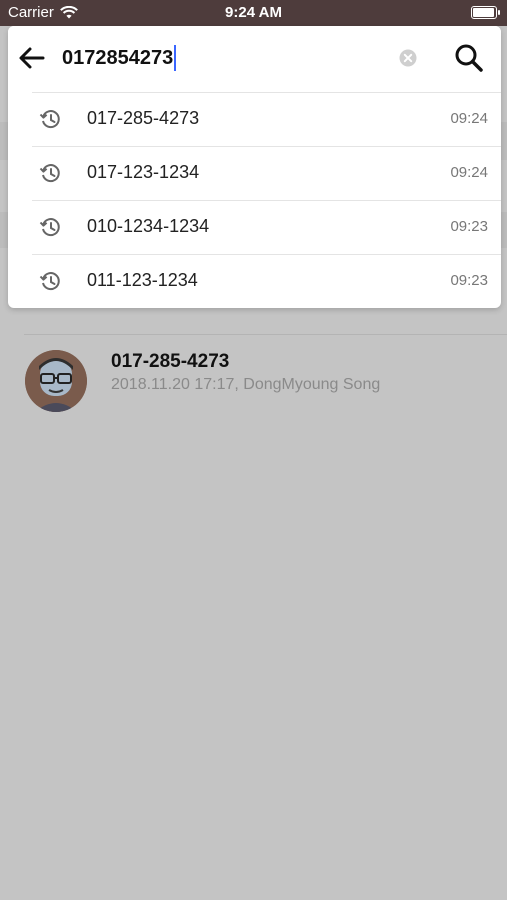 Image resolution: width=507 pixels, height=900 pixels. I want to click on status-time: 9:24 AM, so click(253, 12).